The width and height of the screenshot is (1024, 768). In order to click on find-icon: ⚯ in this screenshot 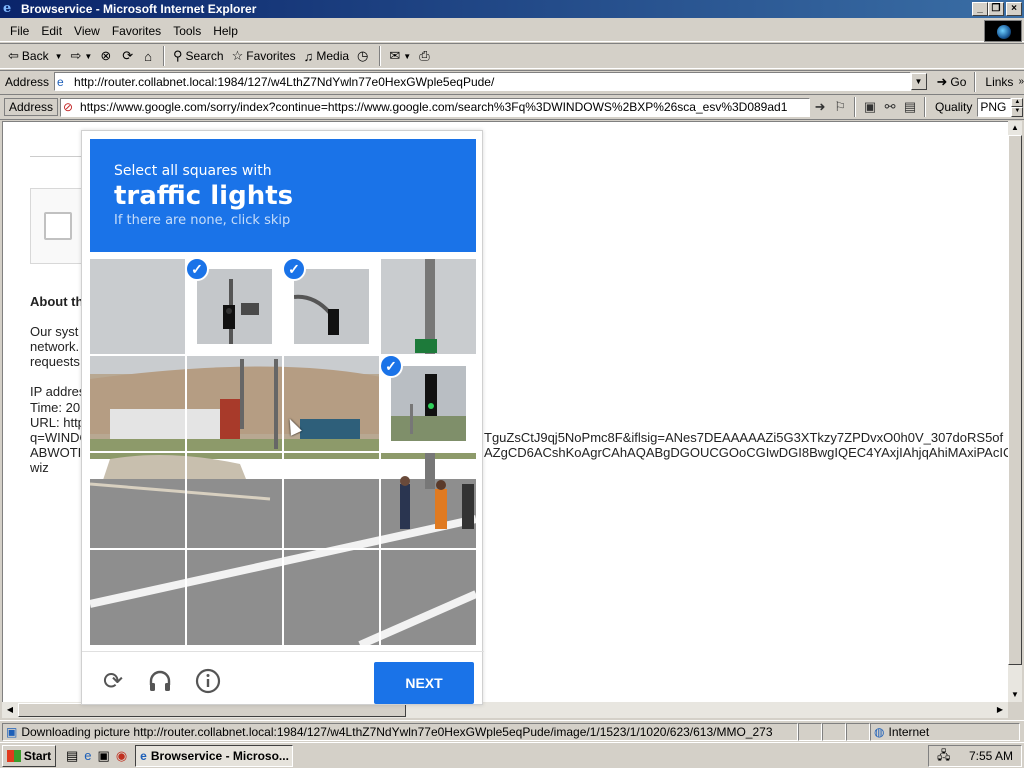, I will do `click(890, 107)`.